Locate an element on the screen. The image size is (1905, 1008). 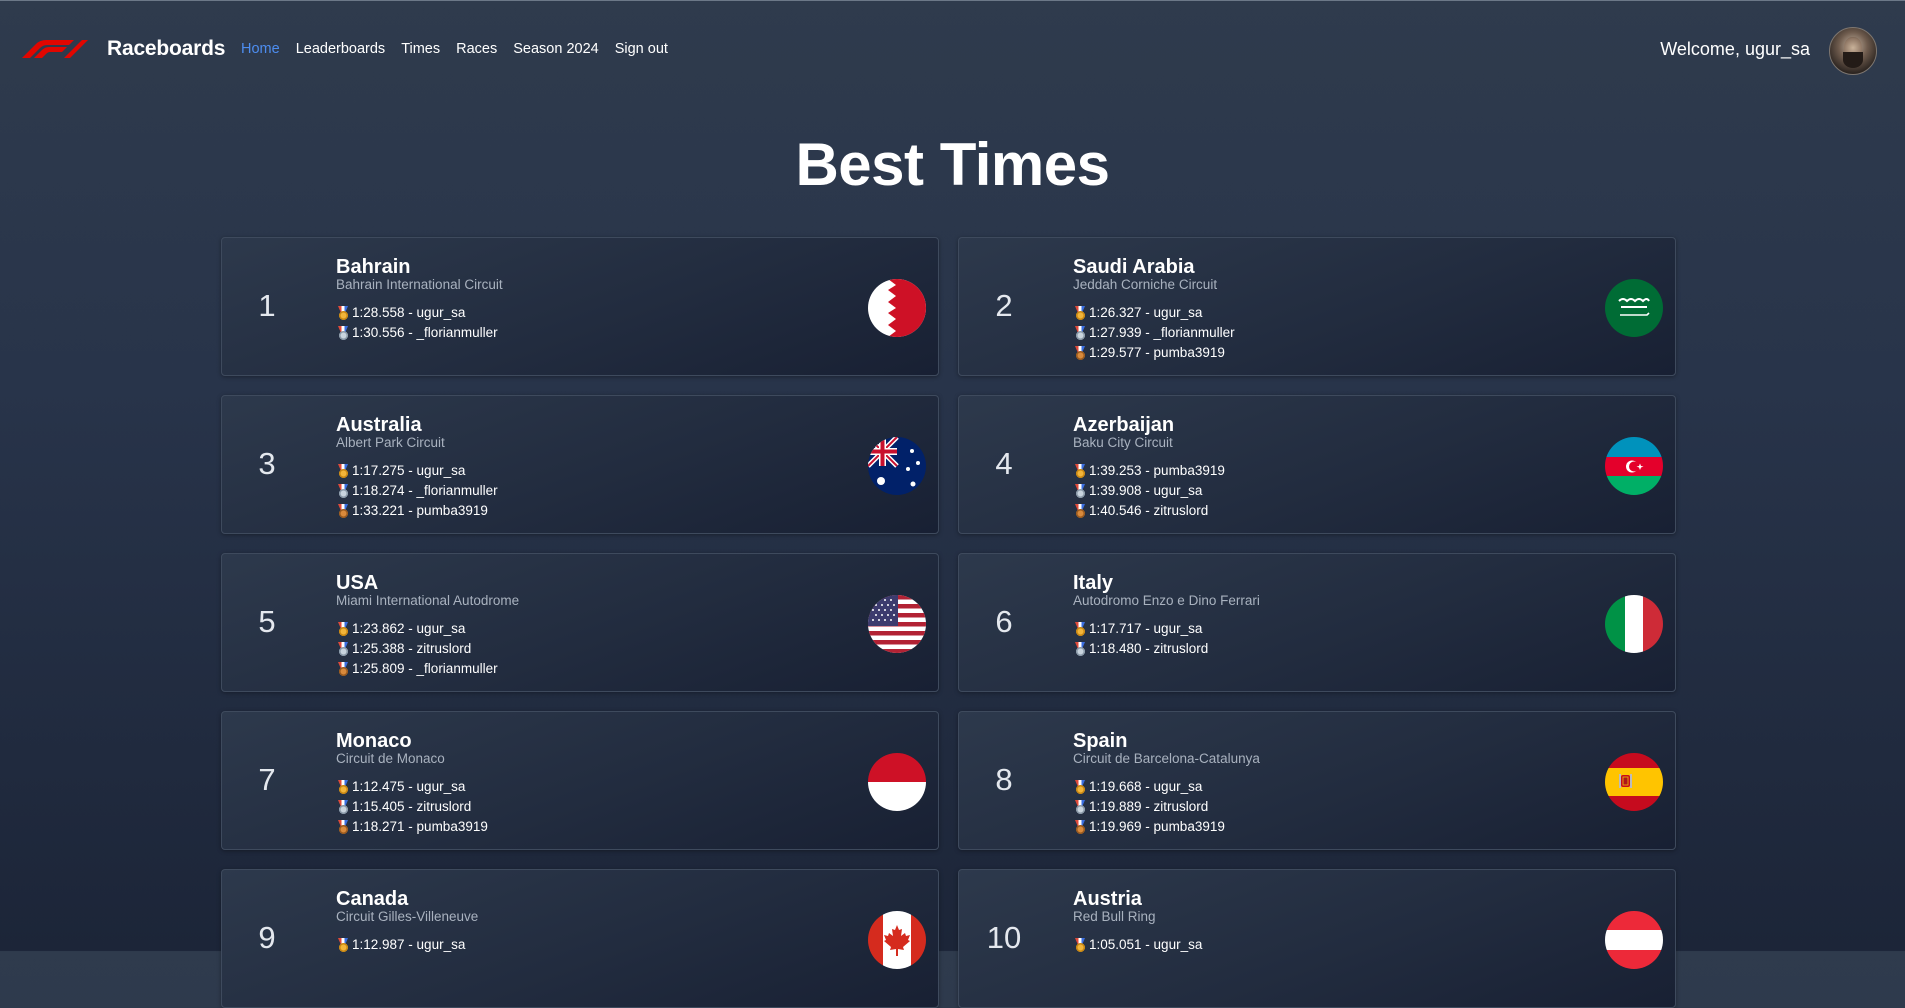
nav-link-sign-out: Sign out is located at coordinates (641, 49).